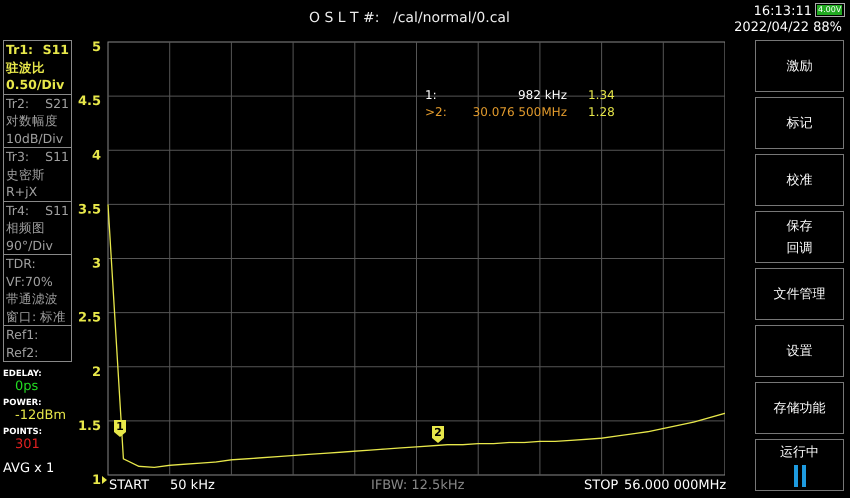 The height and width of the screenshot is (498, 850). I want to click on trace-name: Tr2:, so click(18, 103).